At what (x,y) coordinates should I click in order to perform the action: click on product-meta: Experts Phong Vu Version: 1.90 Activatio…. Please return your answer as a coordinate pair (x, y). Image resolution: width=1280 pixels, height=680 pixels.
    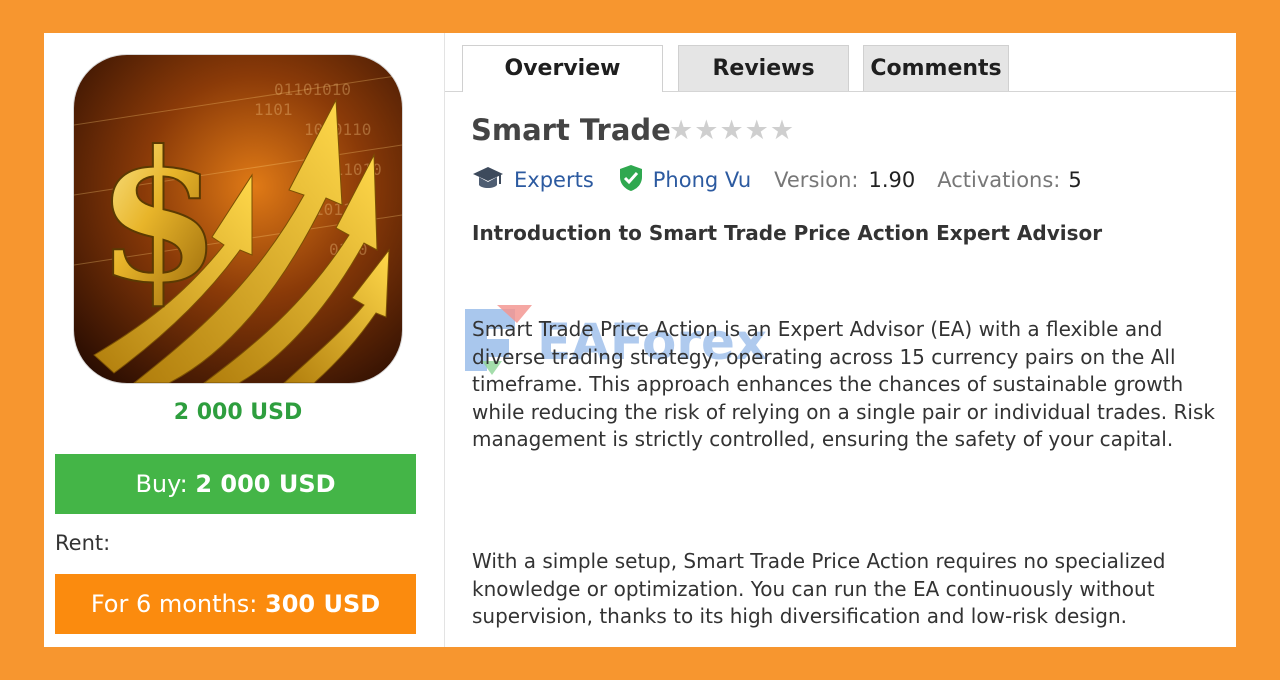
    Looking at the image, I should click on (777, 180).